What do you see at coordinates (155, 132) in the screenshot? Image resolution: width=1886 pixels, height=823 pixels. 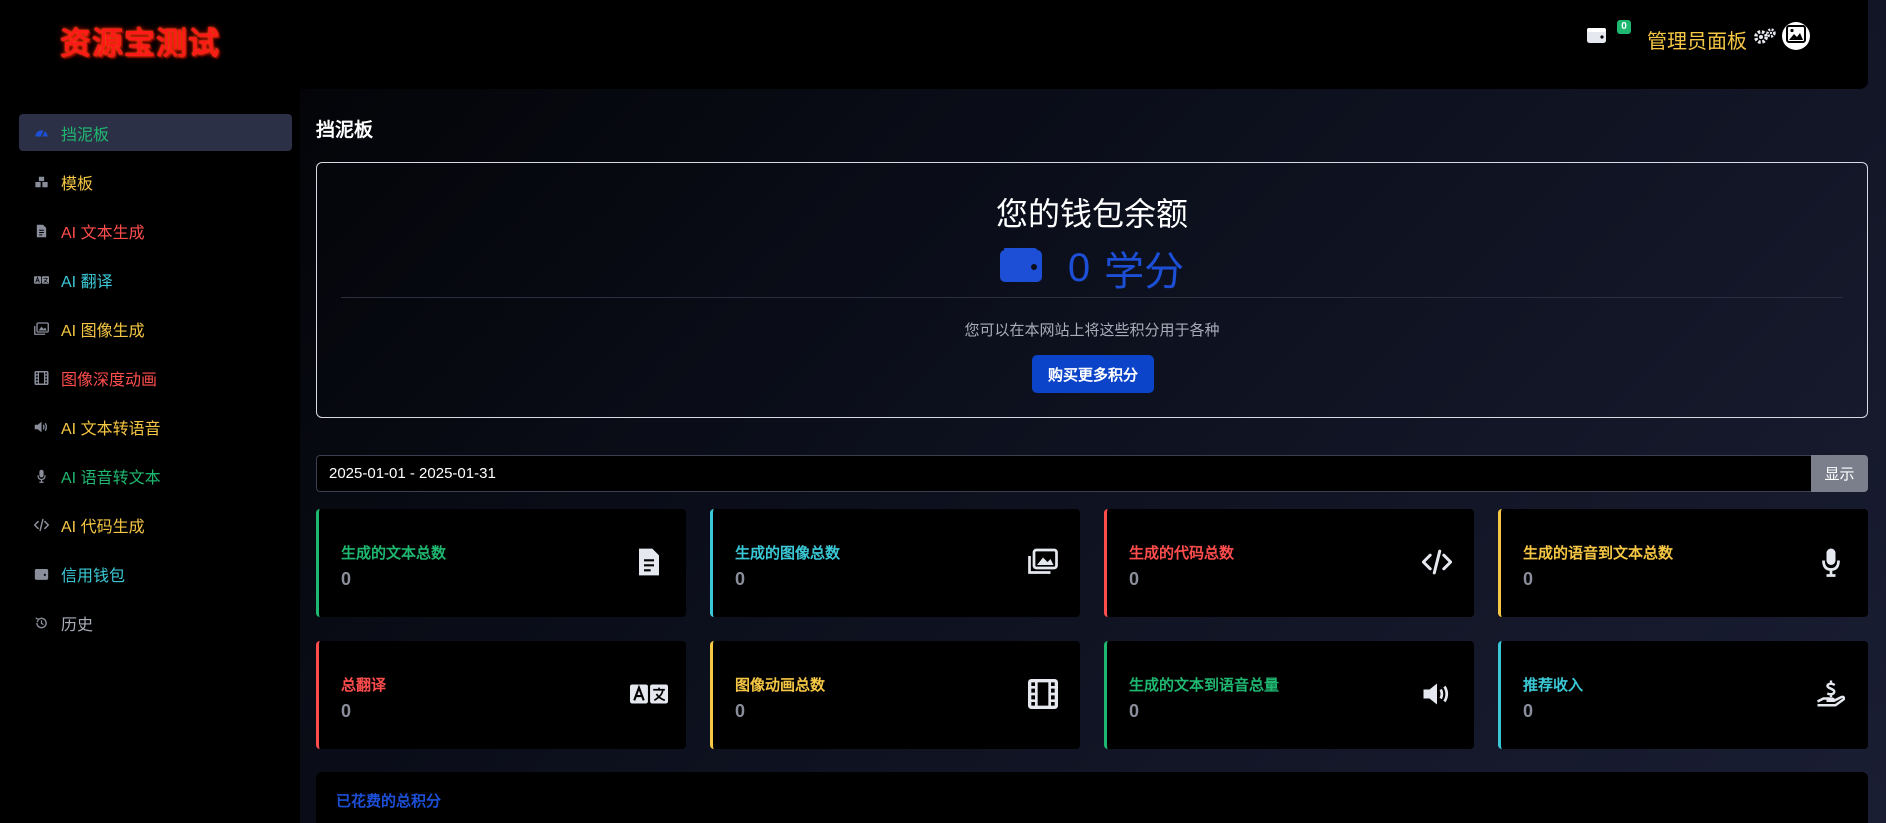 I see `sidebar-item-0: 挡泥板` at bounding box center [155, 132].